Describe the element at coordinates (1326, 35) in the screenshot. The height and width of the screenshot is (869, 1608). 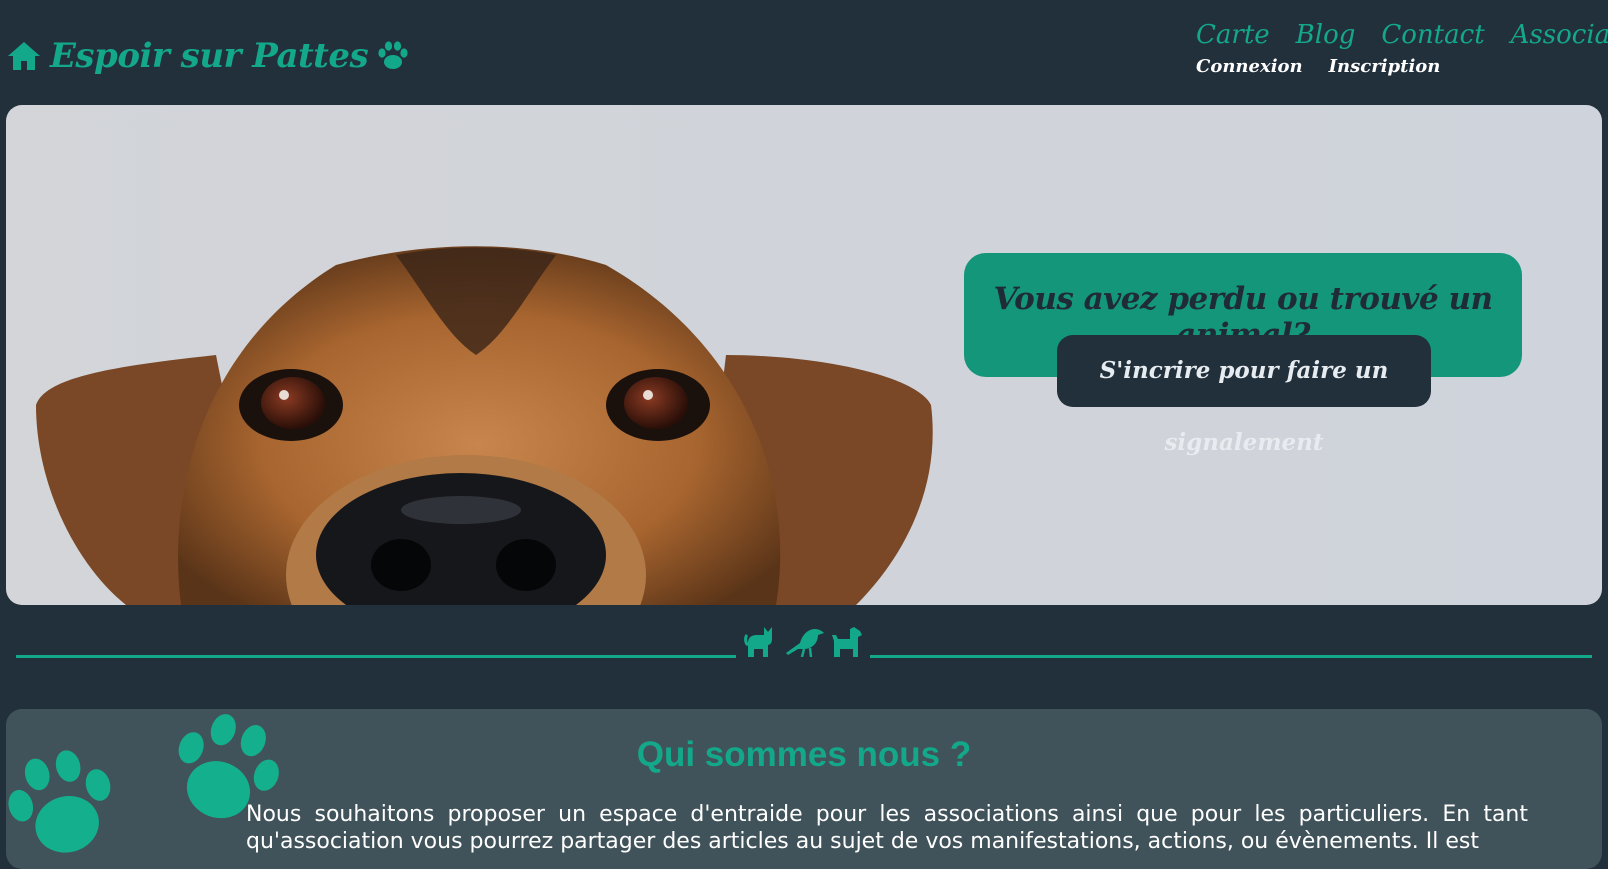
I see `nav-link-blog: Blog` at that location.